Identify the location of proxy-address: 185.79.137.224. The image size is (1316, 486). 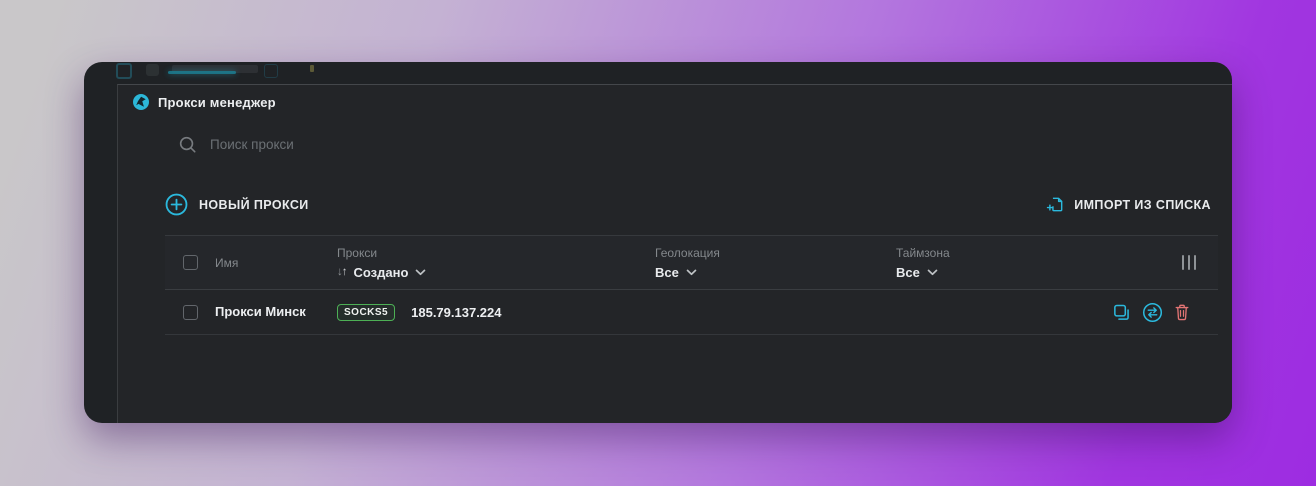
(456, 312).